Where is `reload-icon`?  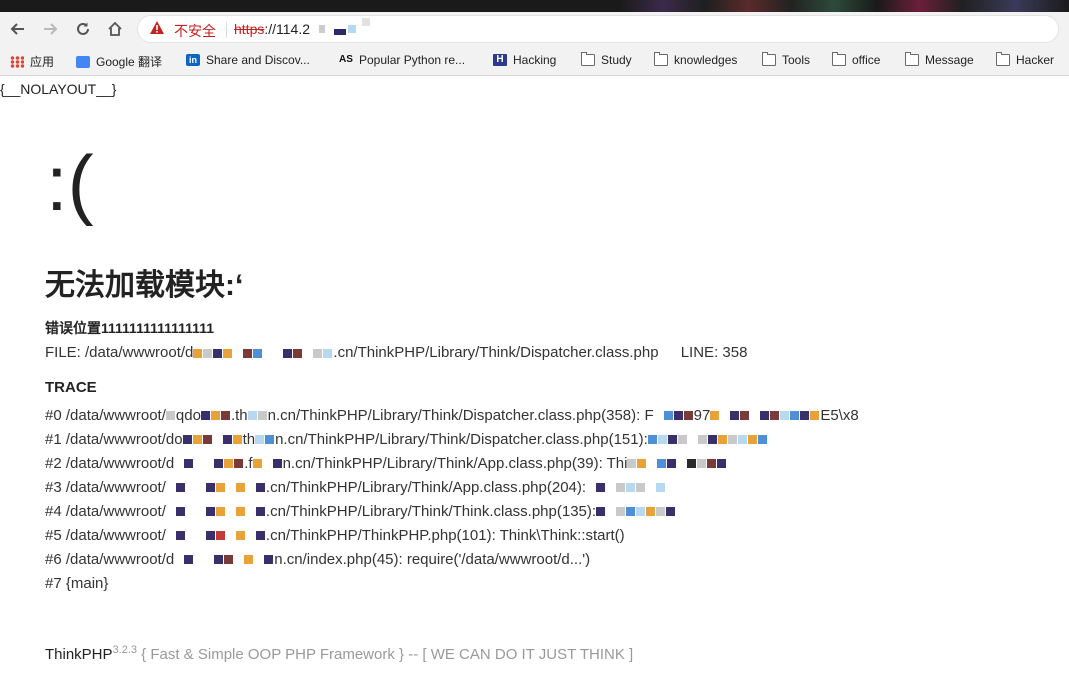
reload-icon is located at coordinates (83, 28).